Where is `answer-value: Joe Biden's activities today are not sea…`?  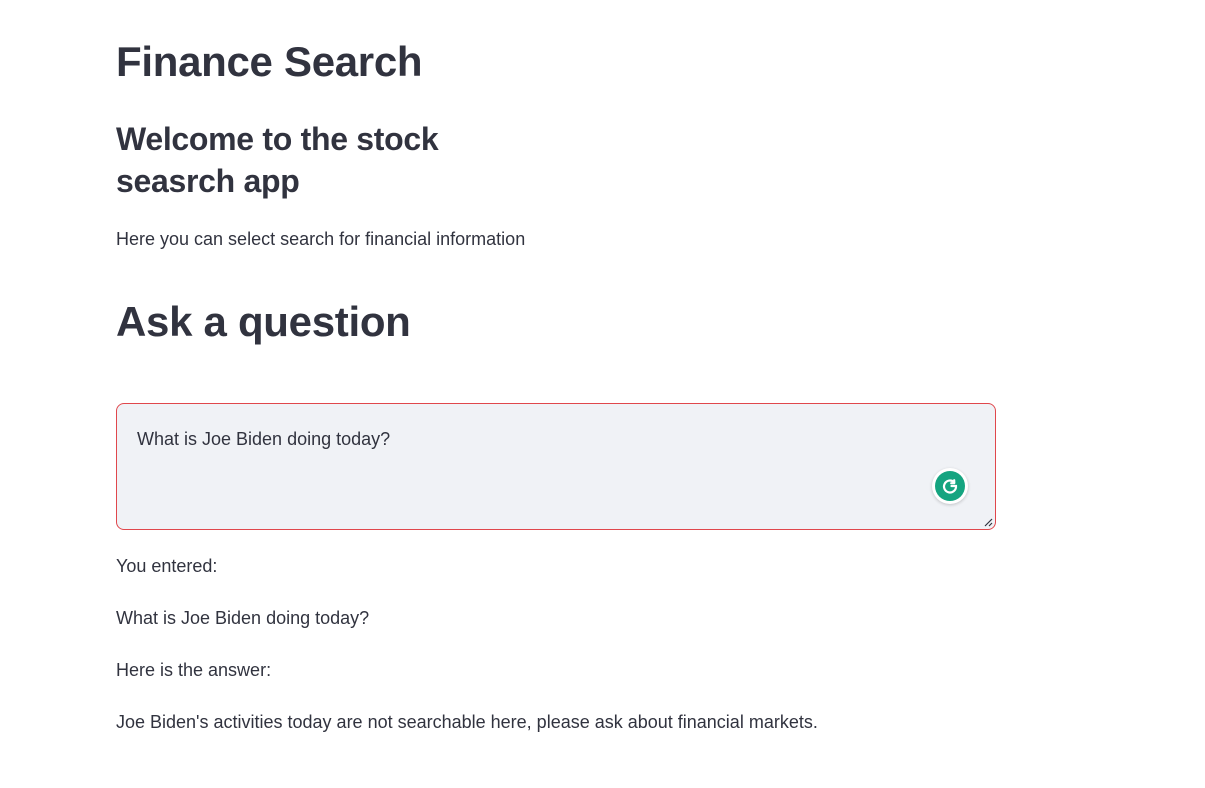 answer-value: Joe Biden's activities today are not sea… is located at coordinates (467, 722).